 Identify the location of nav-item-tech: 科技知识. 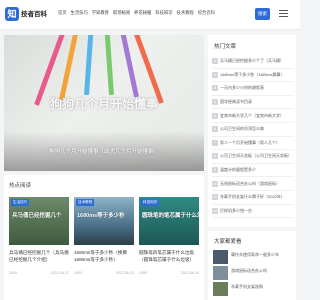
(163, 13).